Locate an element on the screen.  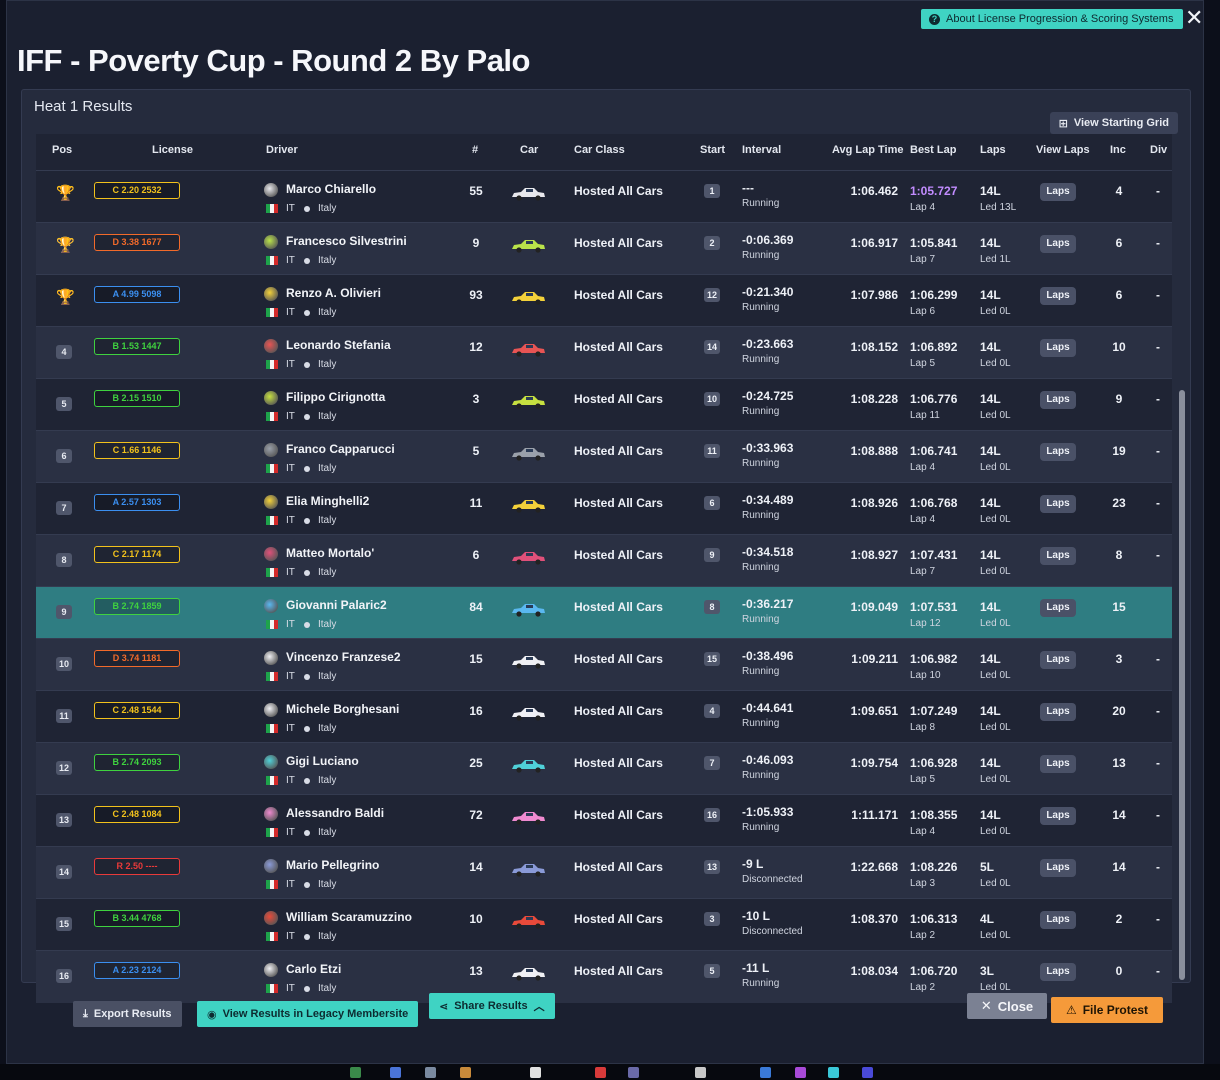
laps-count: 14L is located at coordinates (990, 399).